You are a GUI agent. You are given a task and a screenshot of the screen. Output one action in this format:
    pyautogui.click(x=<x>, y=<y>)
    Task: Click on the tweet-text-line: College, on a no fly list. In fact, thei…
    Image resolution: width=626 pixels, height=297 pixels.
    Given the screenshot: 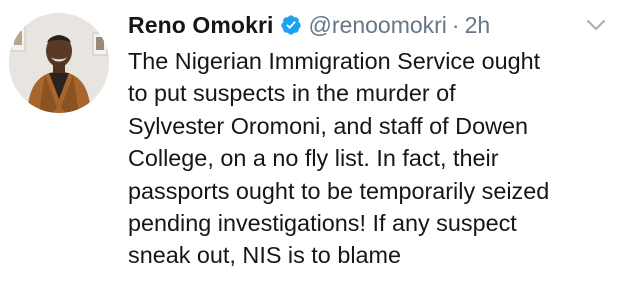 What is the action you would take?
    pyautogui.click(x=313, y=158)
    